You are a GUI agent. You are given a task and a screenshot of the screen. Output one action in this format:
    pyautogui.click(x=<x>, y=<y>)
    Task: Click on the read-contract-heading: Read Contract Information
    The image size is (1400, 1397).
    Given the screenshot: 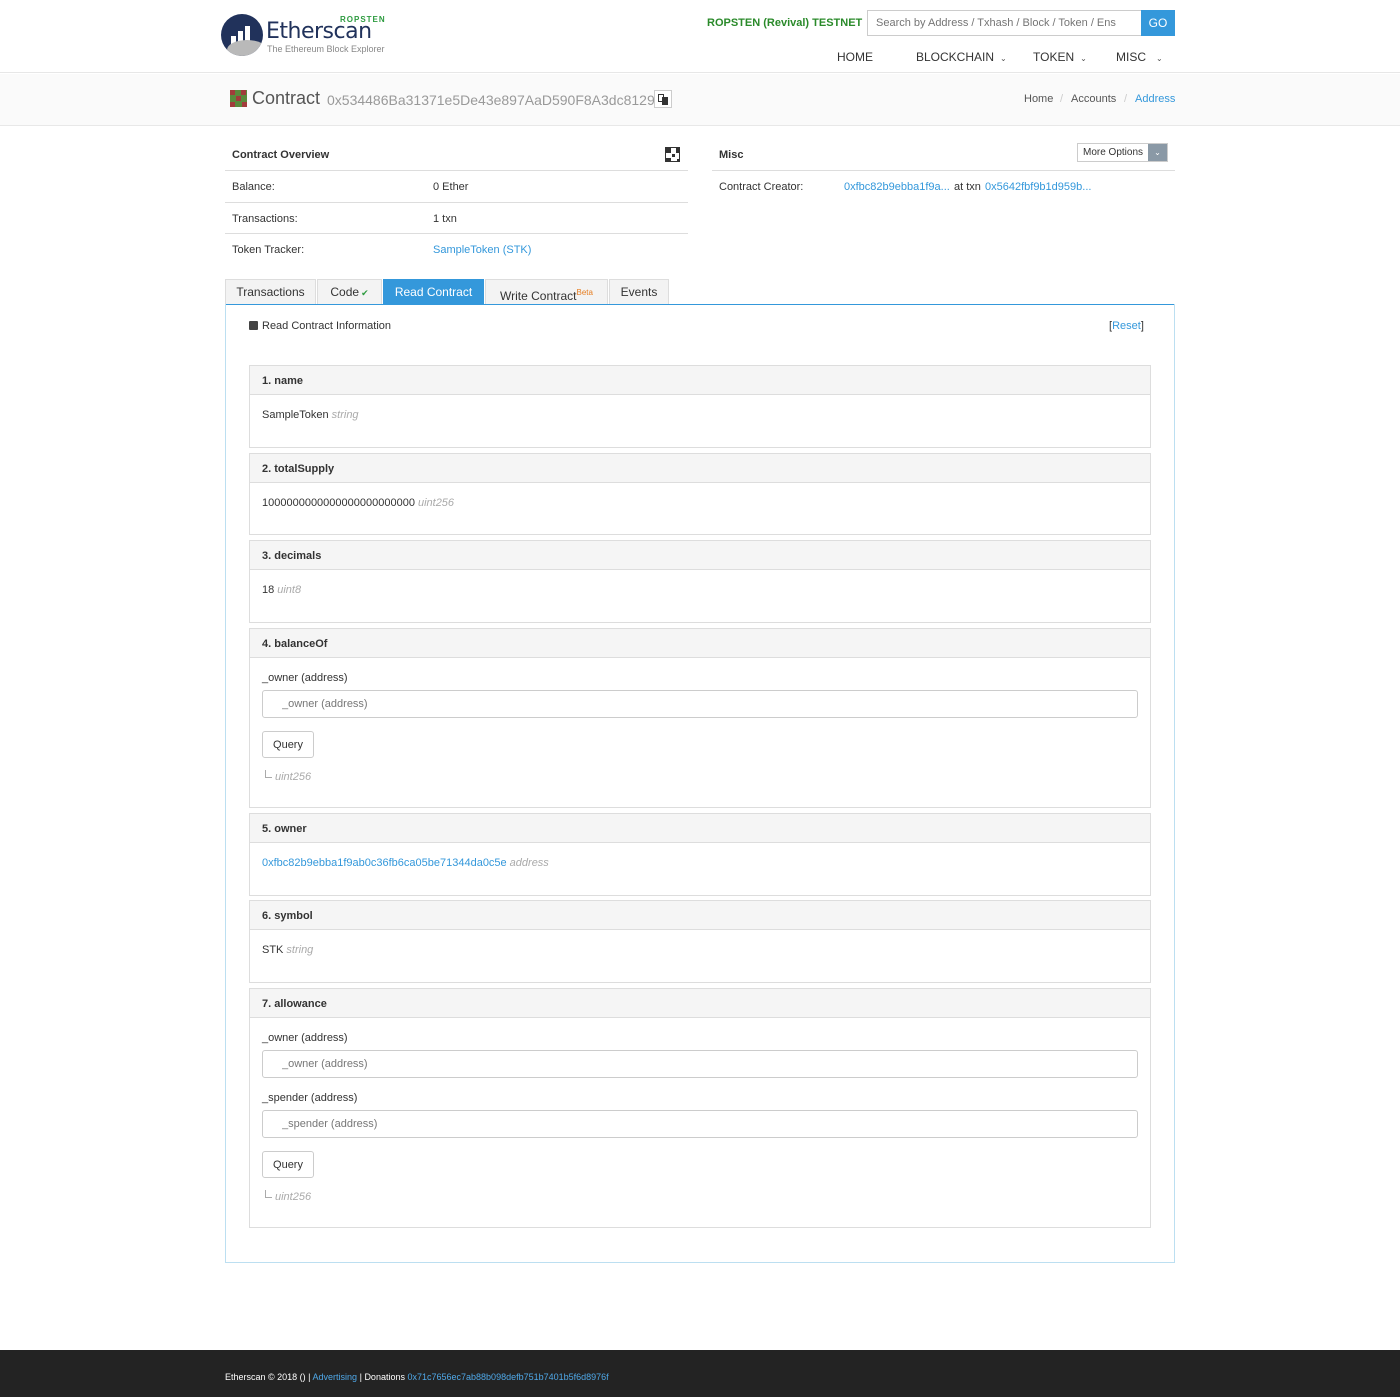 What is the action you would take?
    pyautogui.click(x=320, y=326)
    